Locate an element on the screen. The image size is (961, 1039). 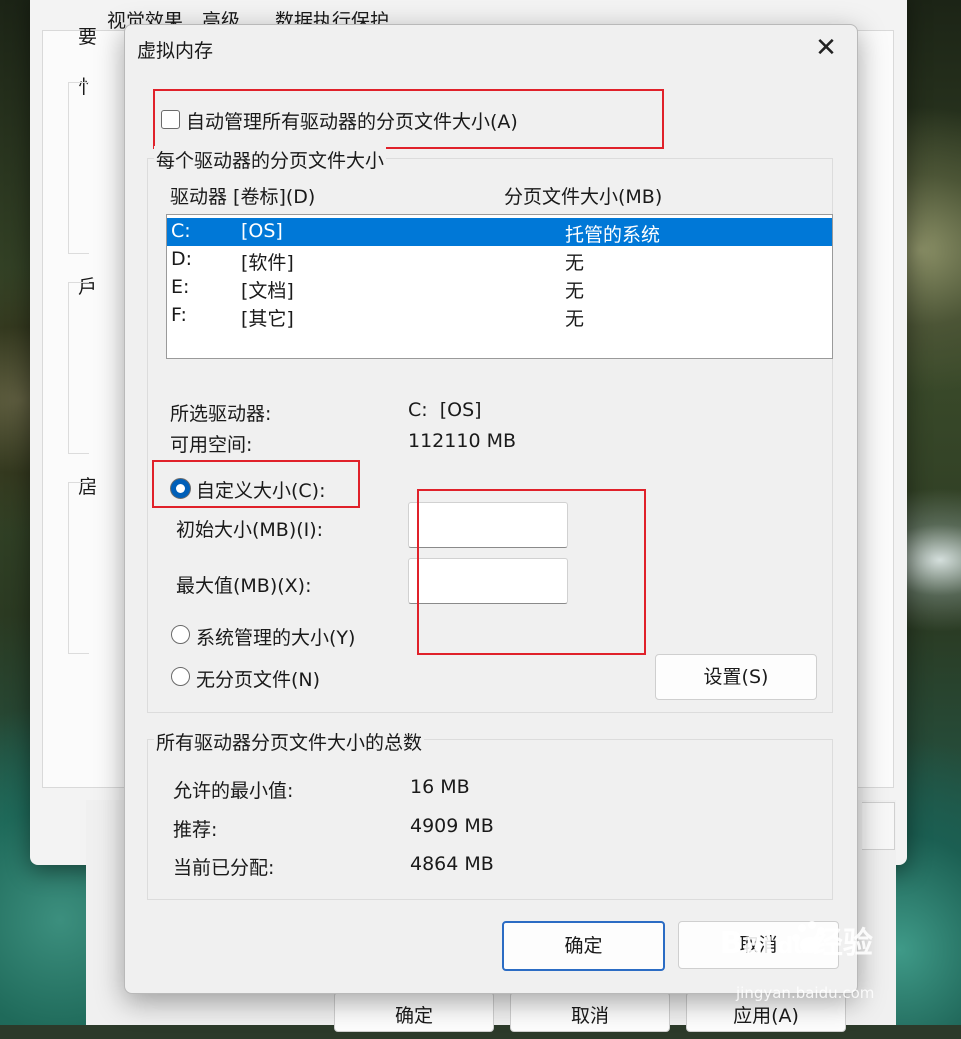
drive-row-e: E: [文档] 无 is located at coordinates (499, 288).